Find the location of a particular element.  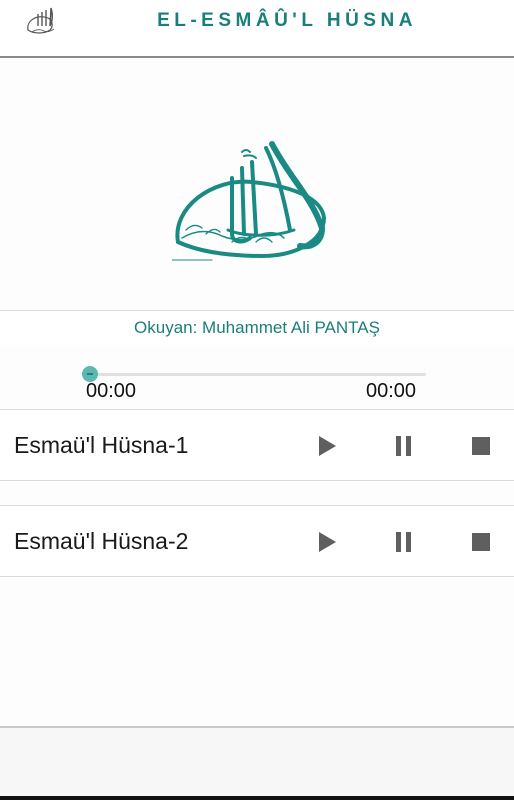

app-header: EL-ESMÂÛ'L HÜSNA is located at coordinates (257, 29).